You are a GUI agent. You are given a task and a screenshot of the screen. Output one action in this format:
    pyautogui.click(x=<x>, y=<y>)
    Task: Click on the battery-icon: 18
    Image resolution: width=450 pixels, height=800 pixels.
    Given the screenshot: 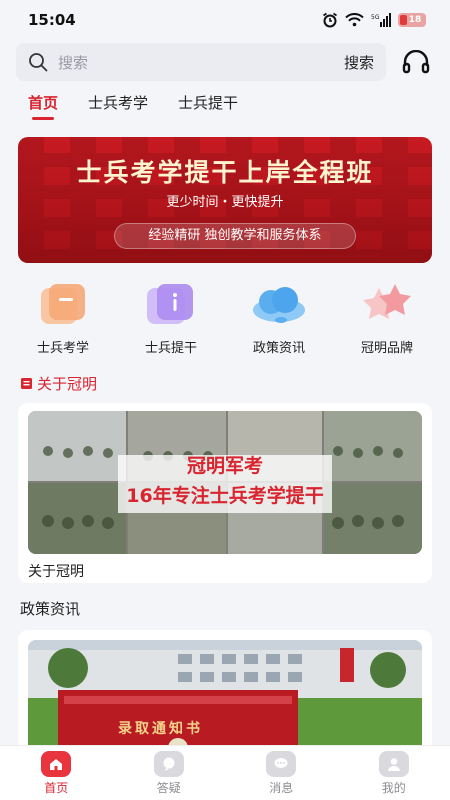 What is the action you would take?
    pyautogui.click(x=412, y=20)
    